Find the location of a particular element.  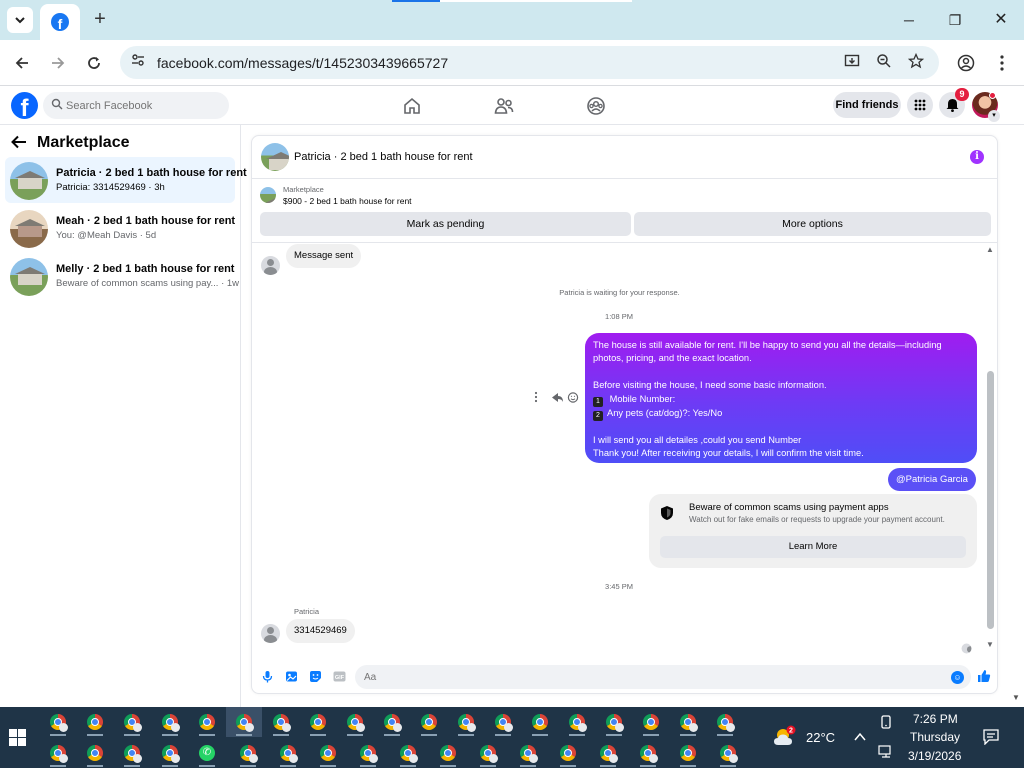

mark-as-pending-button: Mark as pending is located at coordinates (445, 224).